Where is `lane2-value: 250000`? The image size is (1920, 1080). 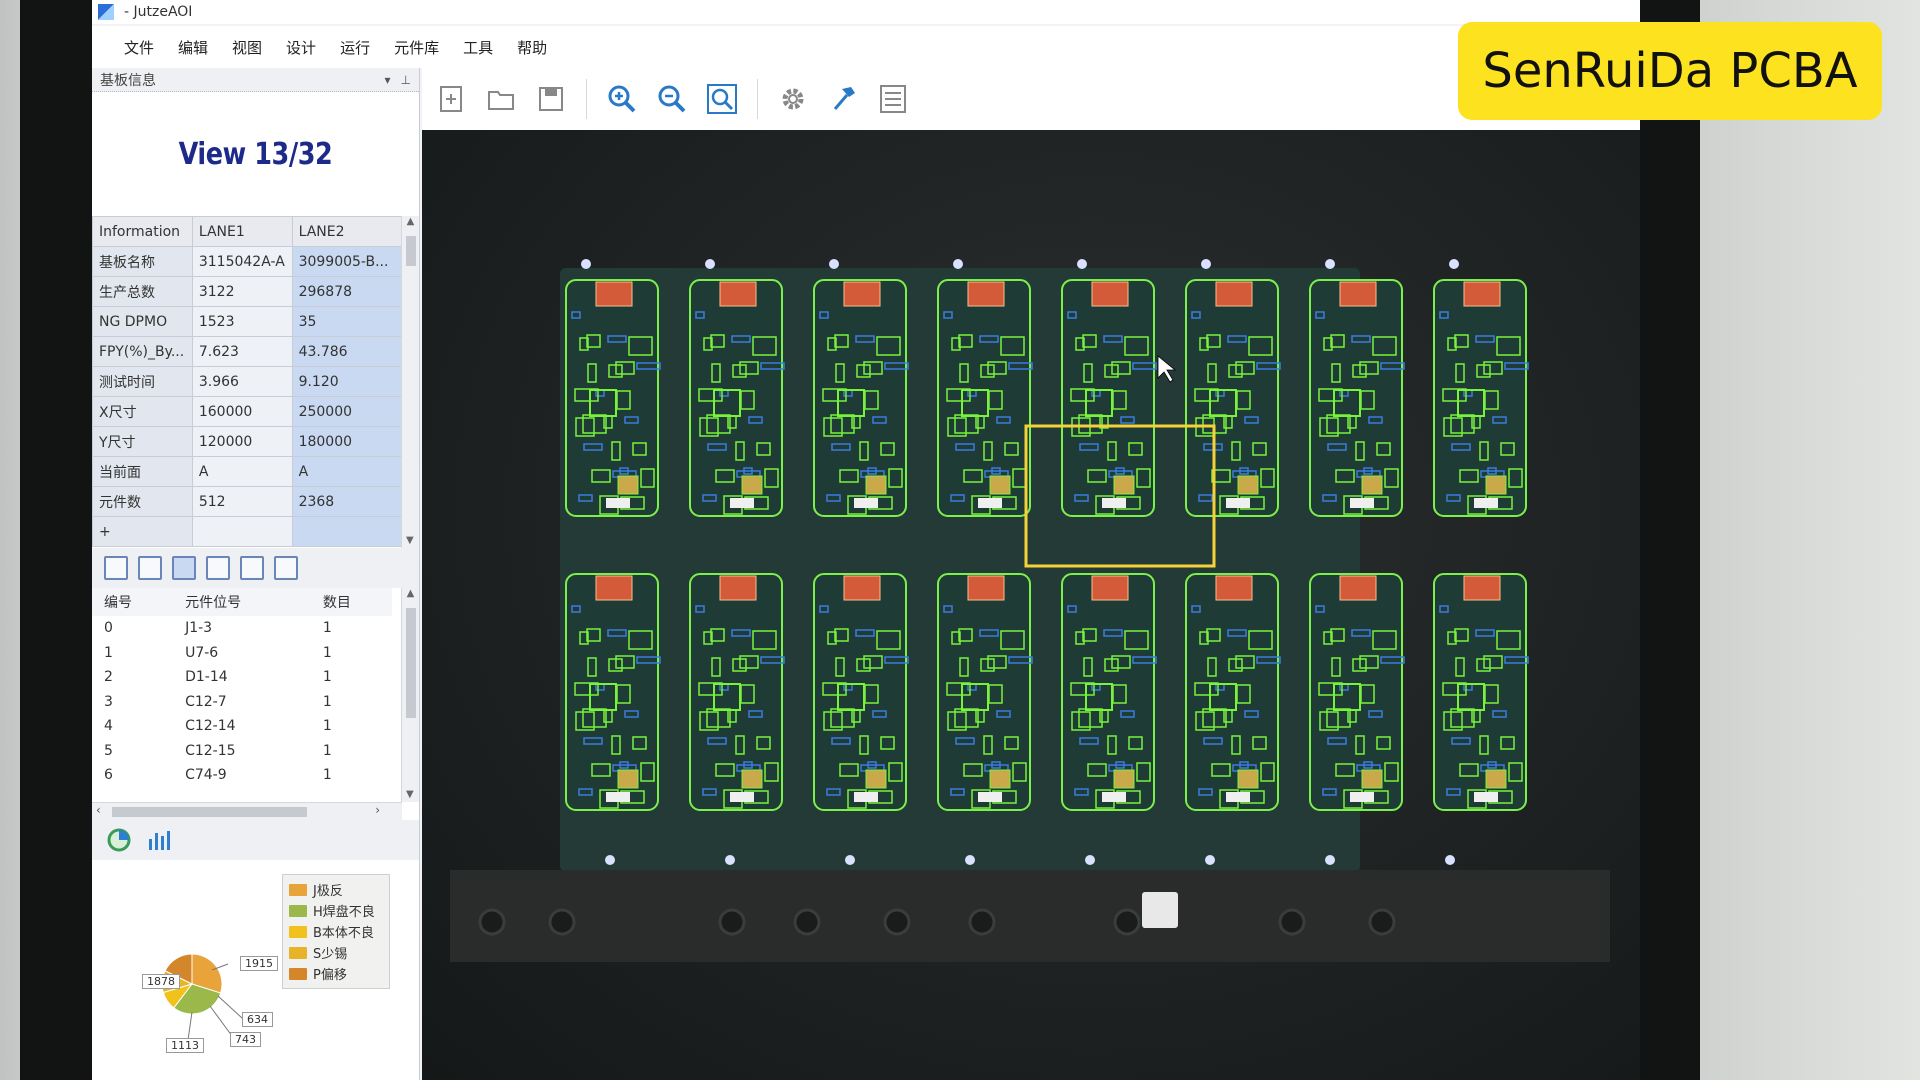
lane2-value: 250000 is located at coordinates (347, 411).